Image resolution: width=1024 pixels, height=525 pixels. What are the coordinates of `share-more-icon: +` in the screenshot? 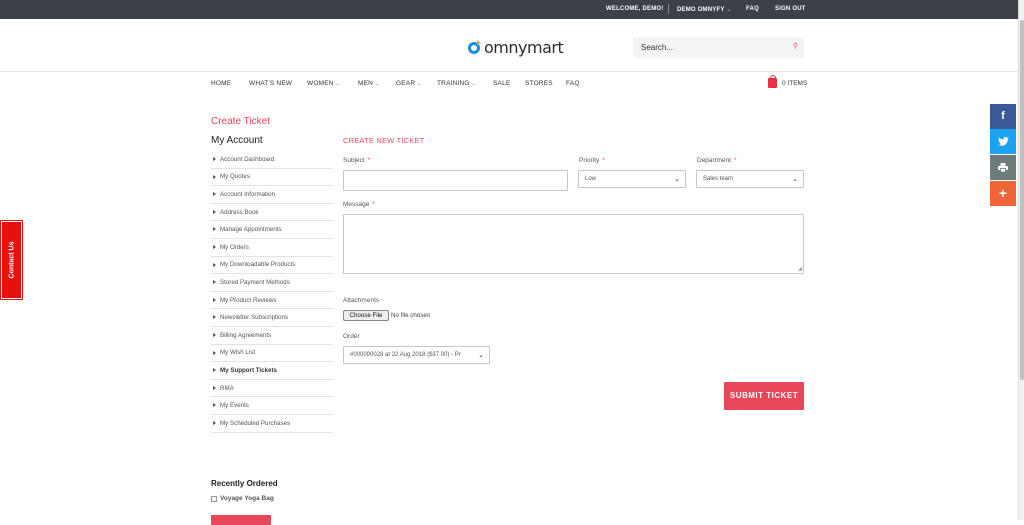 It's located at (1003, 193).